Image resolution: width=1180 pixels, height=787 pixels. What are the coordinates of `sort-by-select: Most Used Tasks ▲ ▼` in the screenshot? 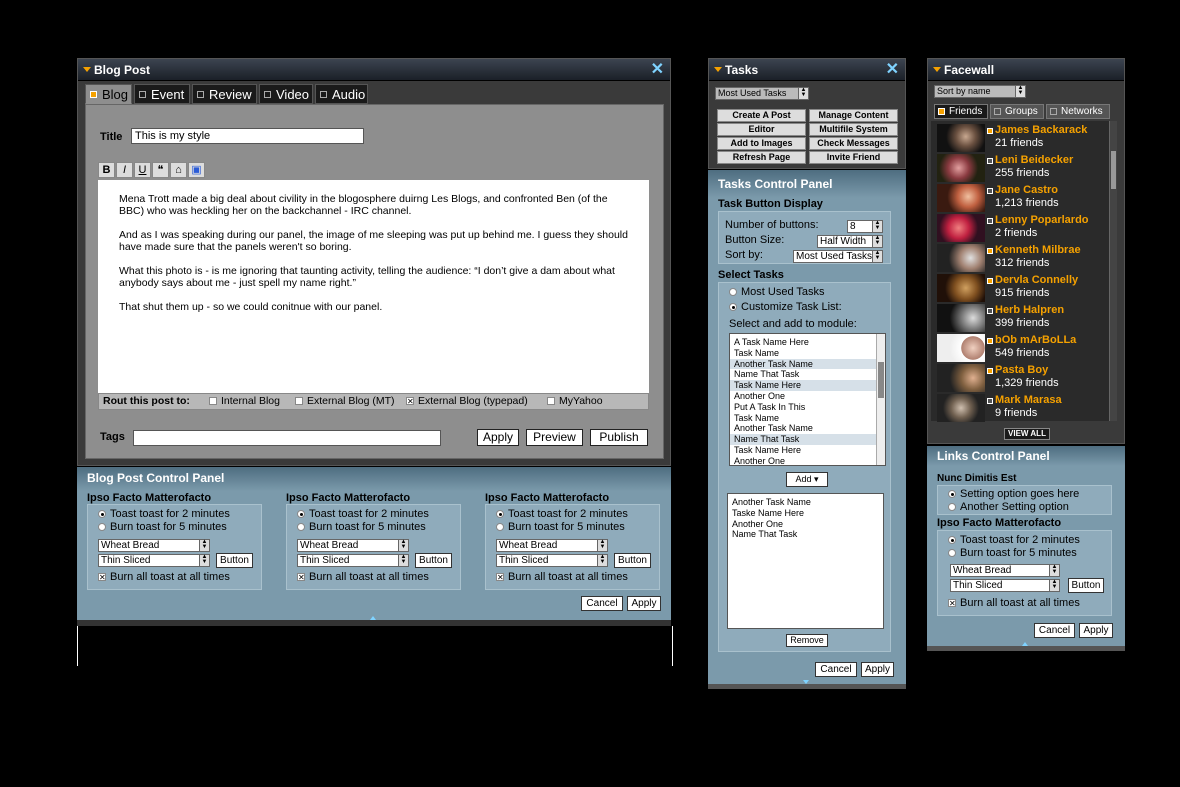 It's located at (838, 256).